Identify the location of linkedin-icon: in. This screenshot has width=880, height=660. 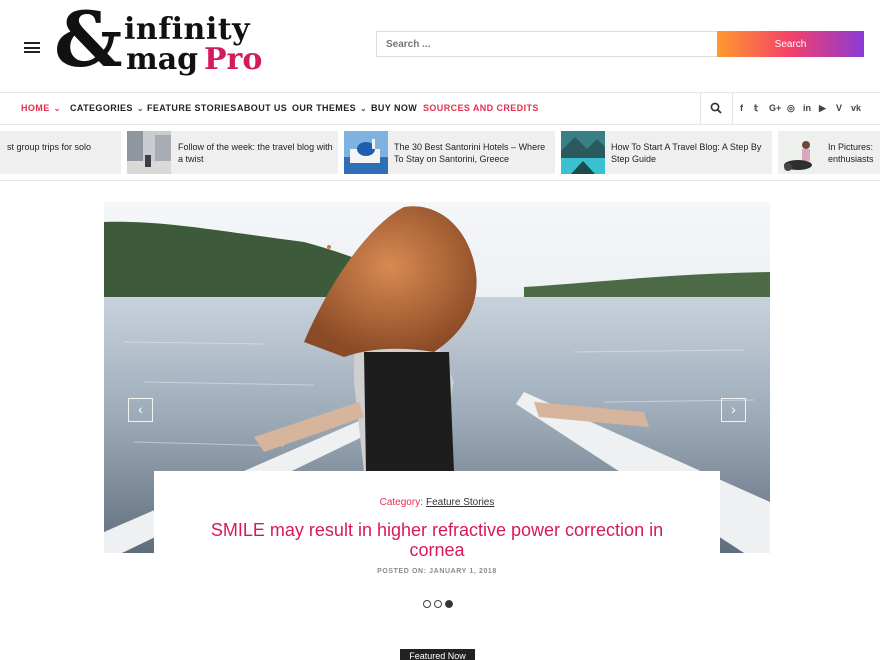
(807, 108).